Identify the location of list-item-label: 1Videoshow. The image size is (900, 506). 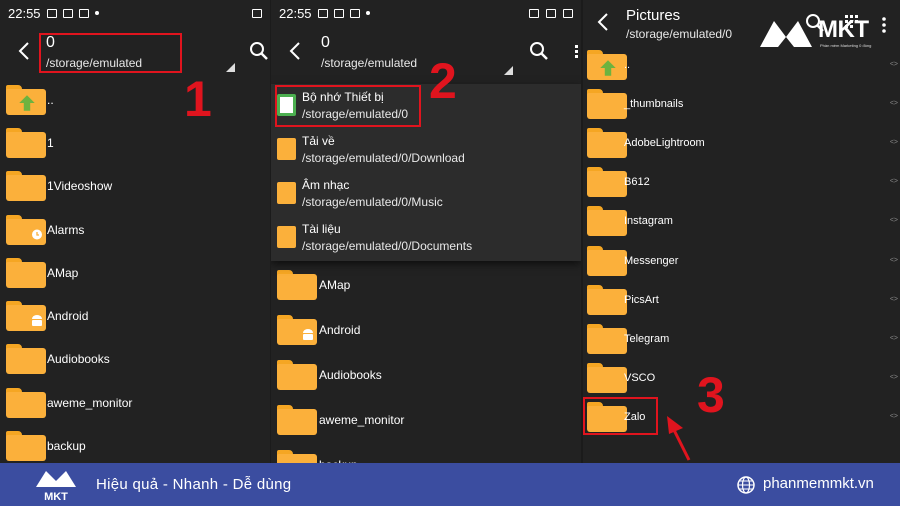
(80, 186).